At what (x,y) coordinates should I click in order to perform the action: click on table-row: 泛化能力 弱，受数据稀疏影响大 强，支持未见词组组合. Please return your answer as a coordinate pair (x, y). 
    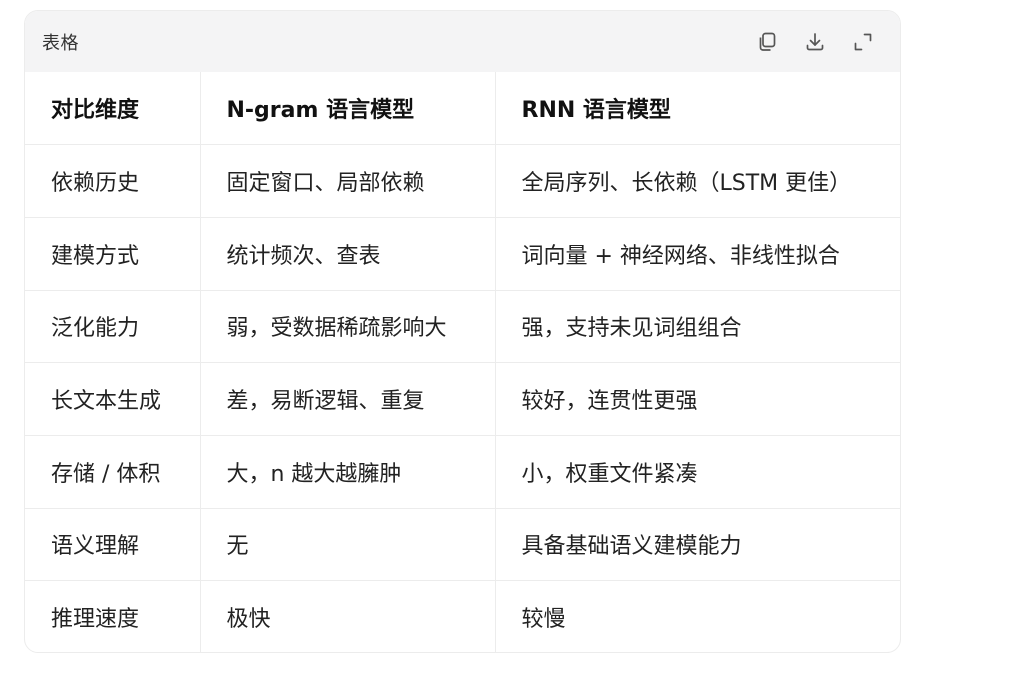
    Looking at the image, I should click on (462, 327).